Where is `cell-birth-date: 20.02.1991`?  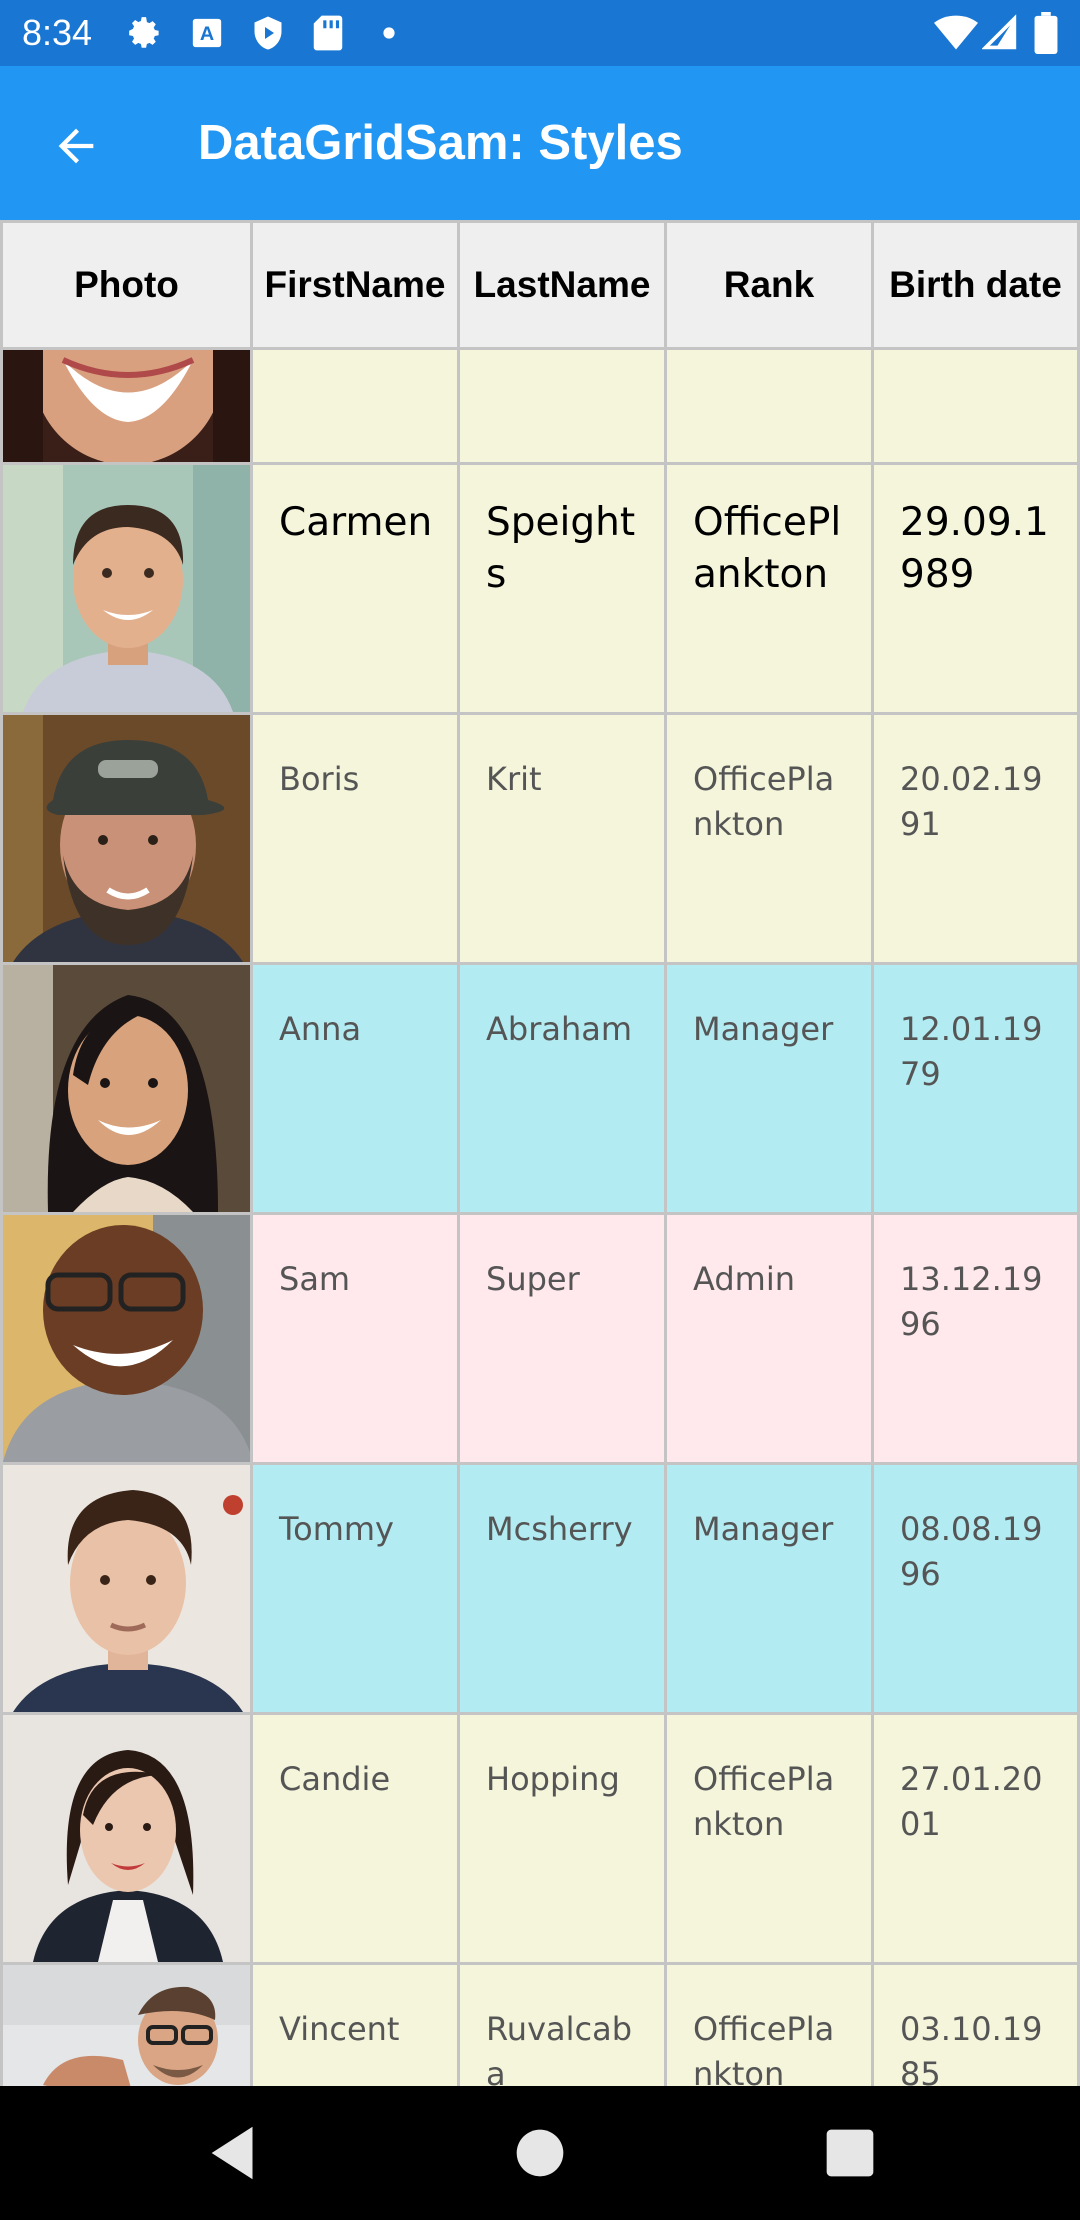 cell-birth-date: 20.02.1991 is located at coordinates (977, 840).